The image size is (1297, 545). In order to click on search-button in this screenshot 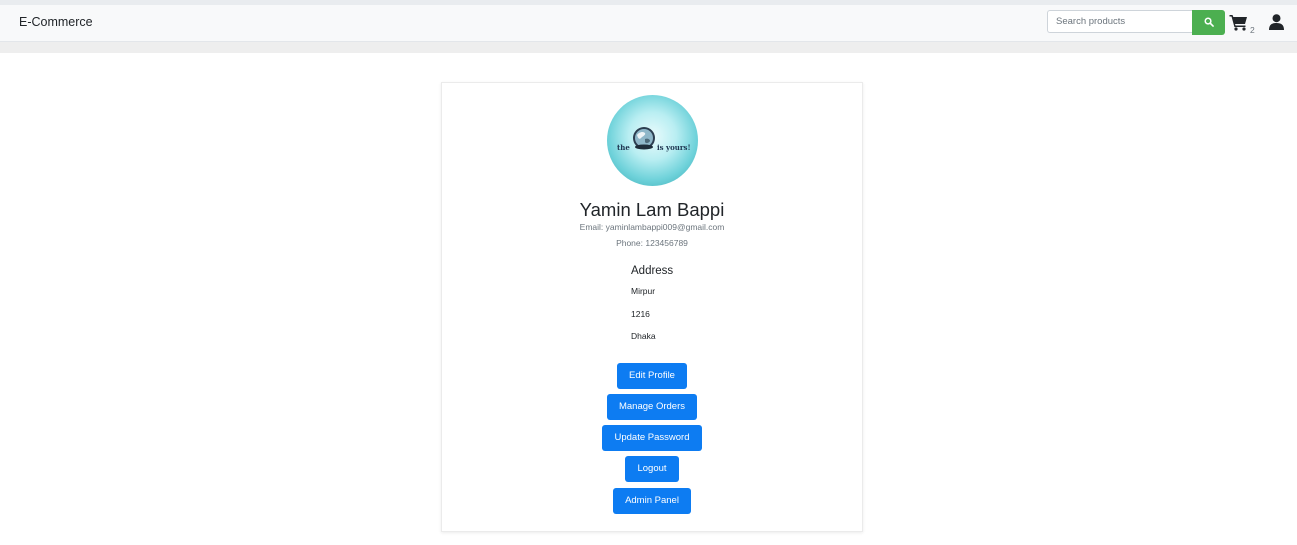, I will do `click(1208, 22)`.